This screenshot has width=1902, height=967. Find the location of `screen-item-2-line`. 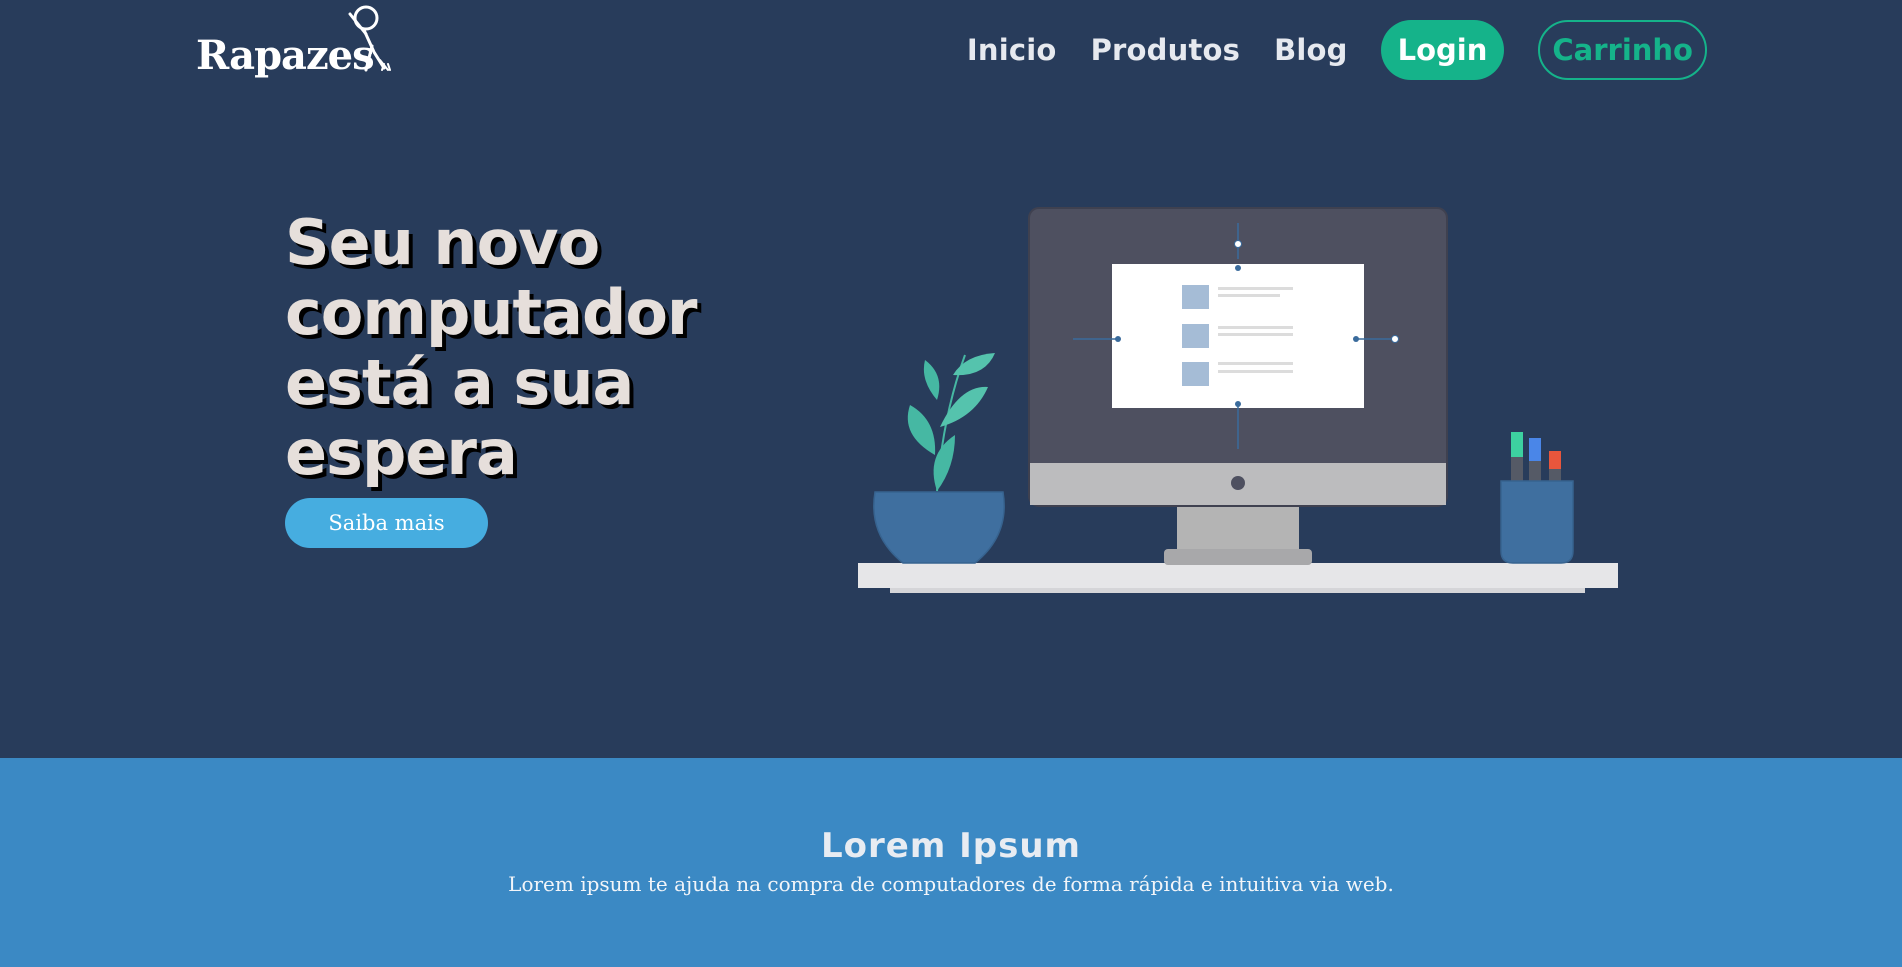

screen-item-2-line is located at coordinates (1255, 327).